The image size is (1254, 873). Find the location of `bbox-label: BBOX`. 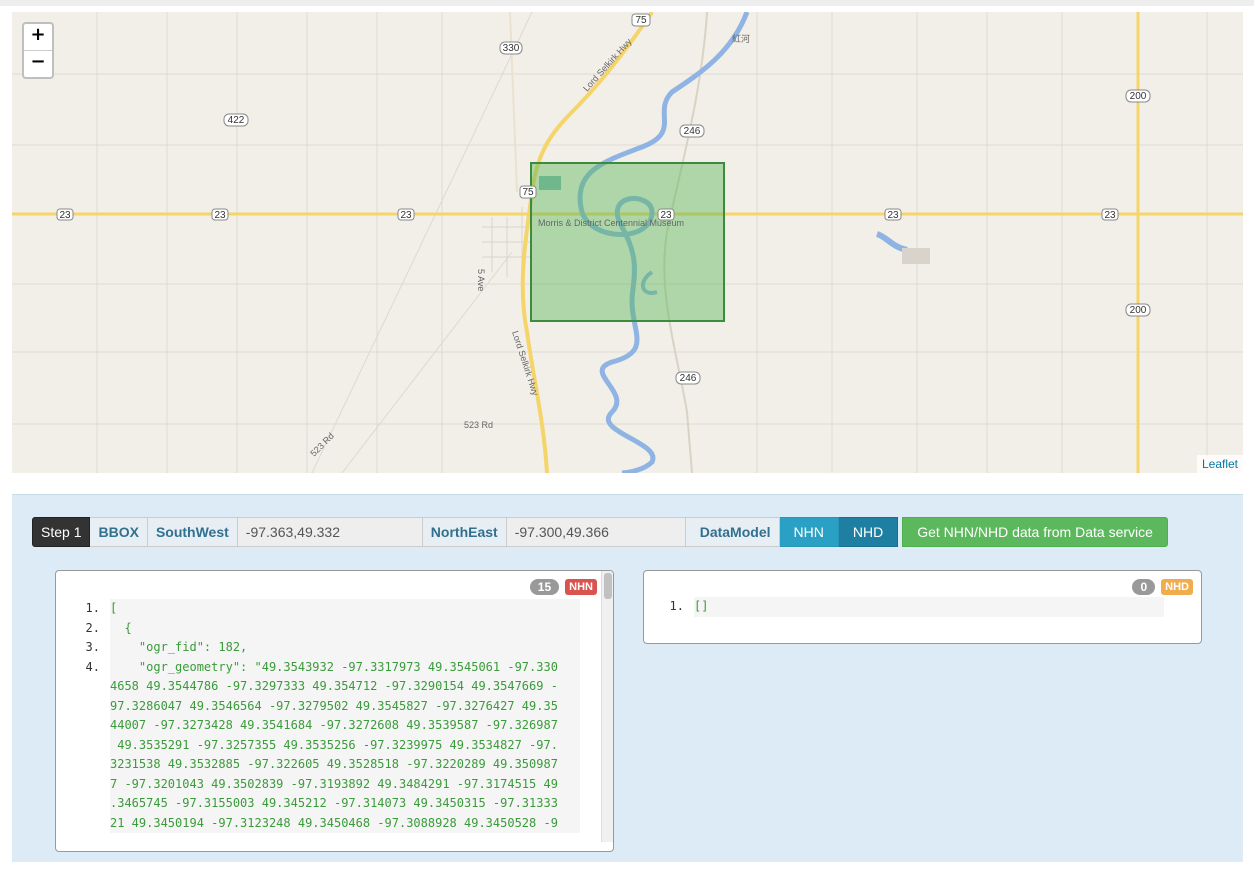

bbox-label: BBOX is located at coordinates (119, 532).